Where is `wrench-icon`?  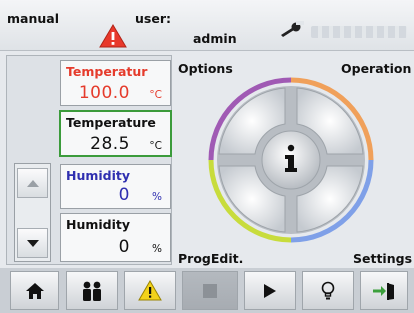
wrench-icon is located at coordinates (292, 29).